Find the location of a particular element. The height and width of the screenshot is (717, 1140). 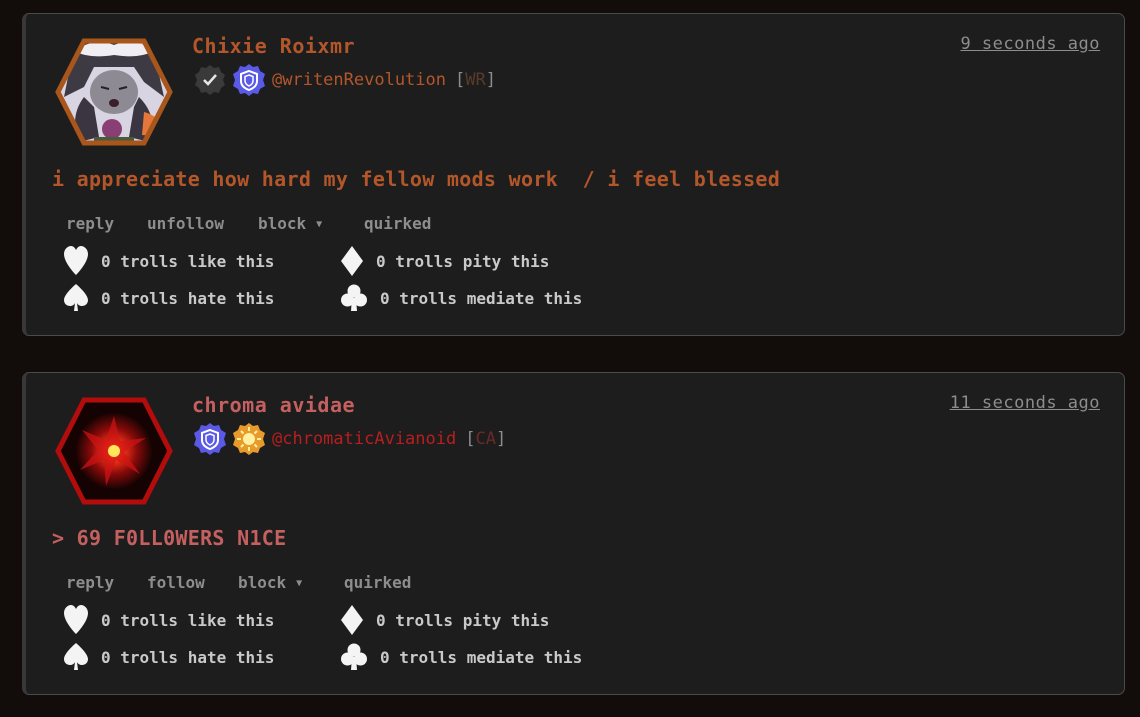

follow-toggle-button: follow is located at coordinates (176, 582).